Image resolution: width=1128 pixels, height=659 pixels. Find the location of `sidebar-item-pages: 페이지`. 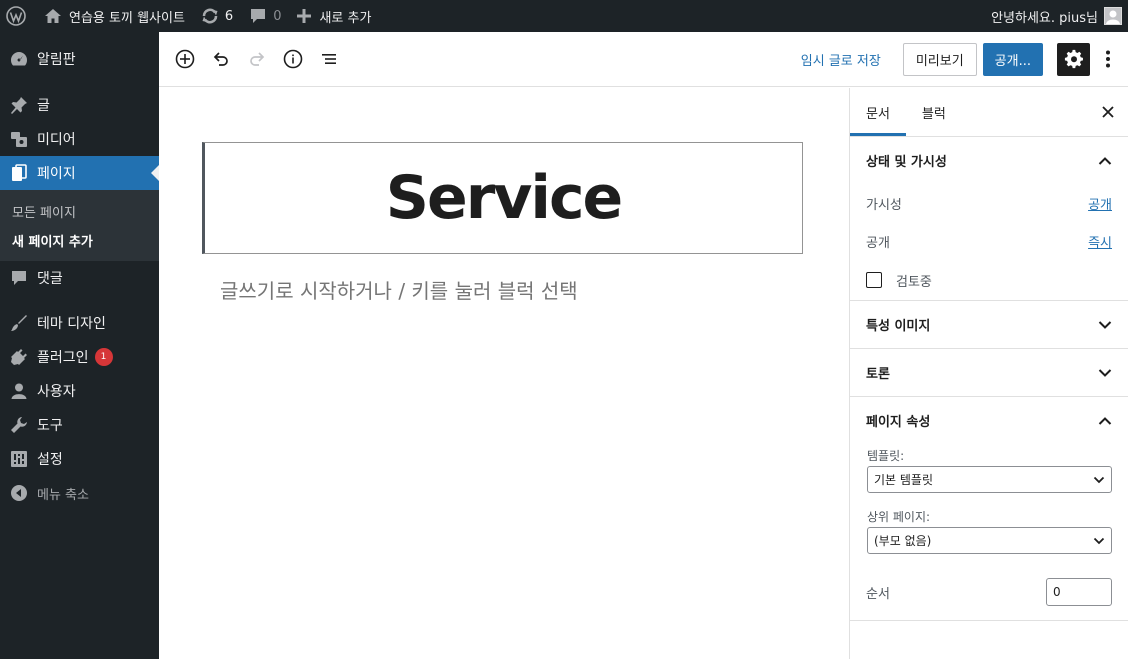

sidebar-item-pages: 페이지 is located at coordinates (79, 173).